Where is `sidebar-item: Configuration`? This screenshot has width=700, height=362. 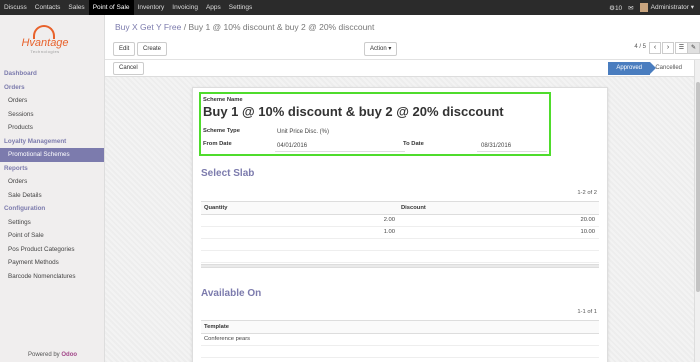
sidebar-item: Configuration is located at coordinates (52, 209).